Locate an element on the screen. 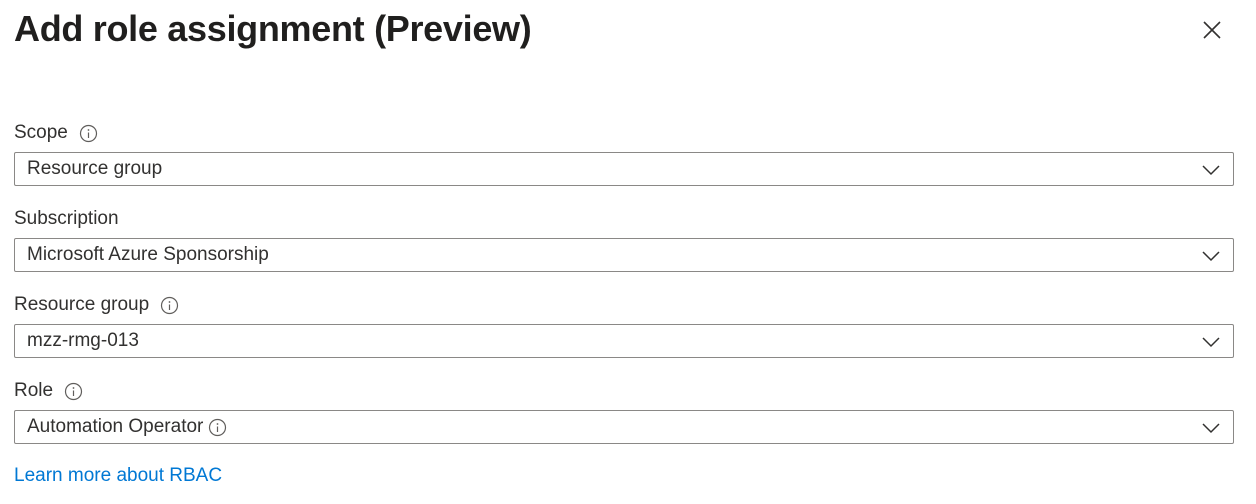 The image size is (1256, 504). page-title: Add role assignment (Preview) is located at coordinates (273, 28).